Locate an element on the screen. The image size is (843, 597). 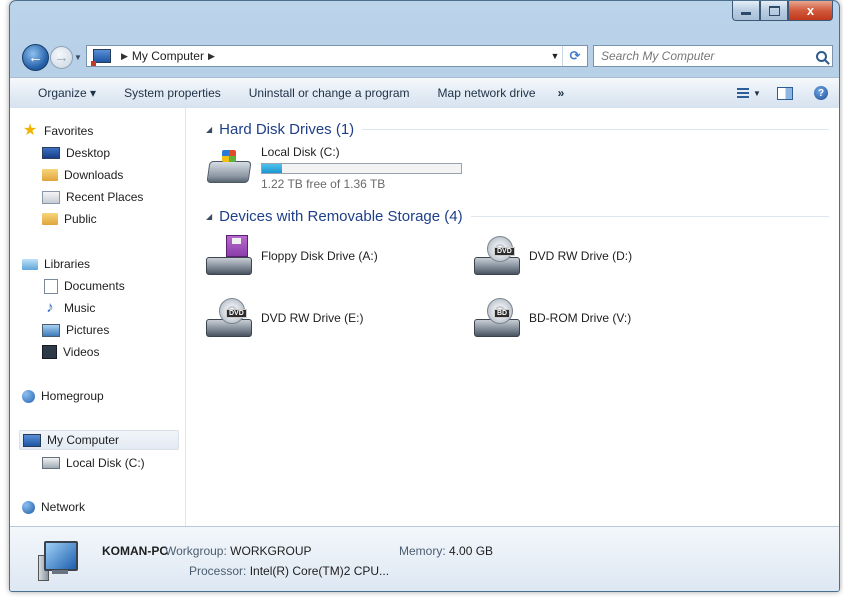
drive-floppy-a: Floppy Disk Drive (A:) is located at coordinates (291, 256).